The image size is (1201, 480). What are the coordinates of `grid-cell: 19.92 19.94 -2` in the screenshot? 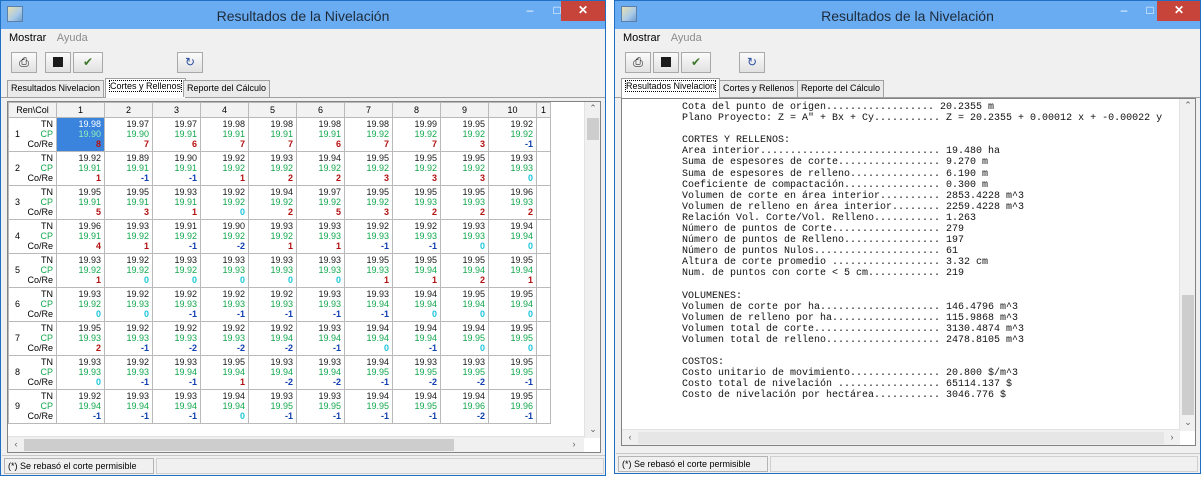 It's located at (272, 338).